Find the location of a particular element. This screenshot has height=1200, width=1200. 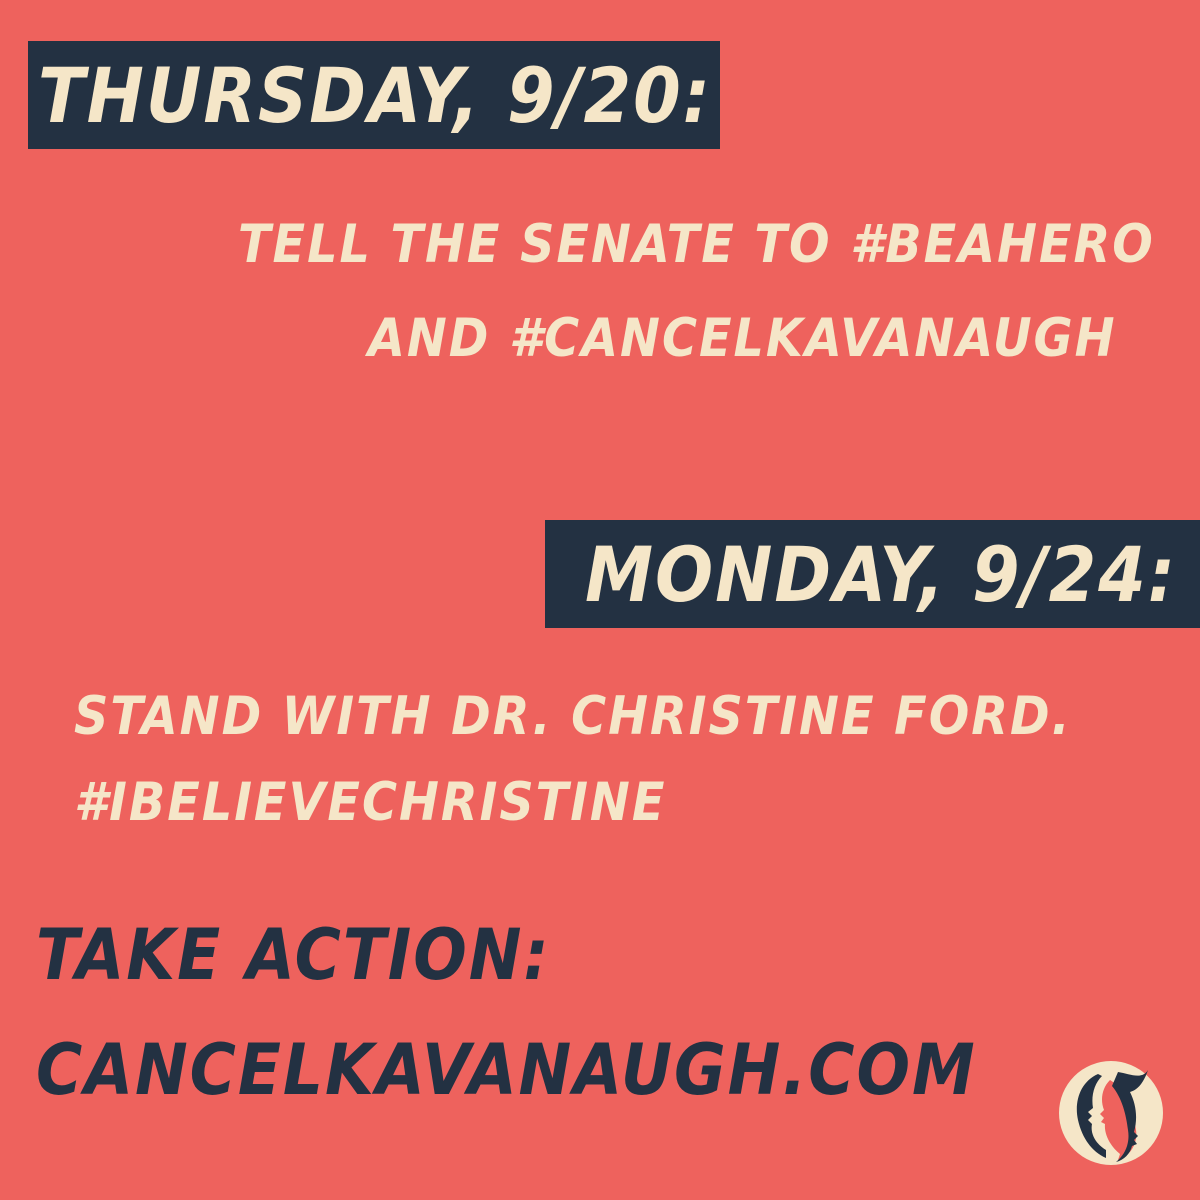

action-url-link: CANCELKAVANAUGH.COM is located at coordinates (506, 1070).